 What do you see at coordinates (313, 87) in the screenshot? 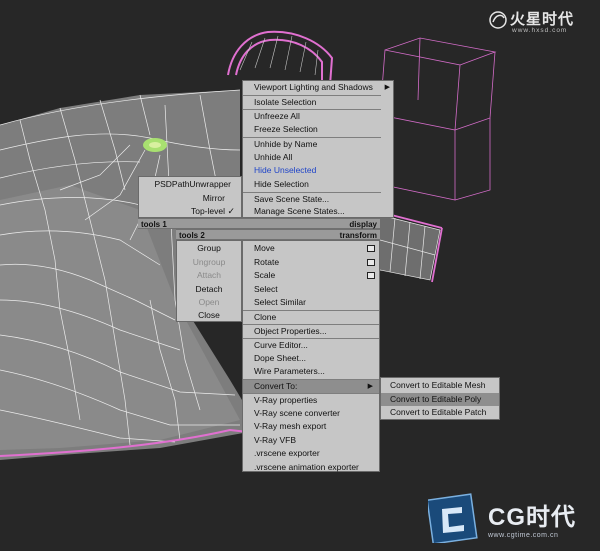
I see `menu-item-viewport-lighting-label: Viewport Lighting and Shadows` at bounding box center [313, 87].